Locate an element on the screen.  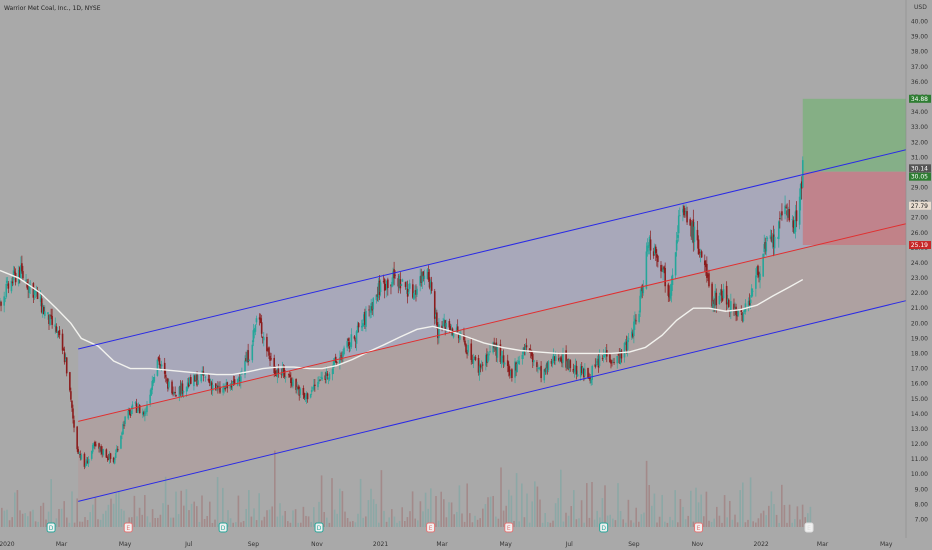
time-tick-label: Sep is located at coordinates (254, 544).